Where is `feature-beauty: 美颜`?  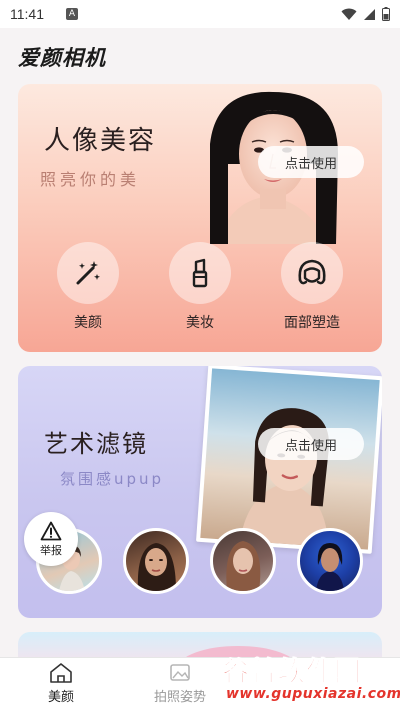
feature-beauty: 美颜 is located at coordinates (88, 287).